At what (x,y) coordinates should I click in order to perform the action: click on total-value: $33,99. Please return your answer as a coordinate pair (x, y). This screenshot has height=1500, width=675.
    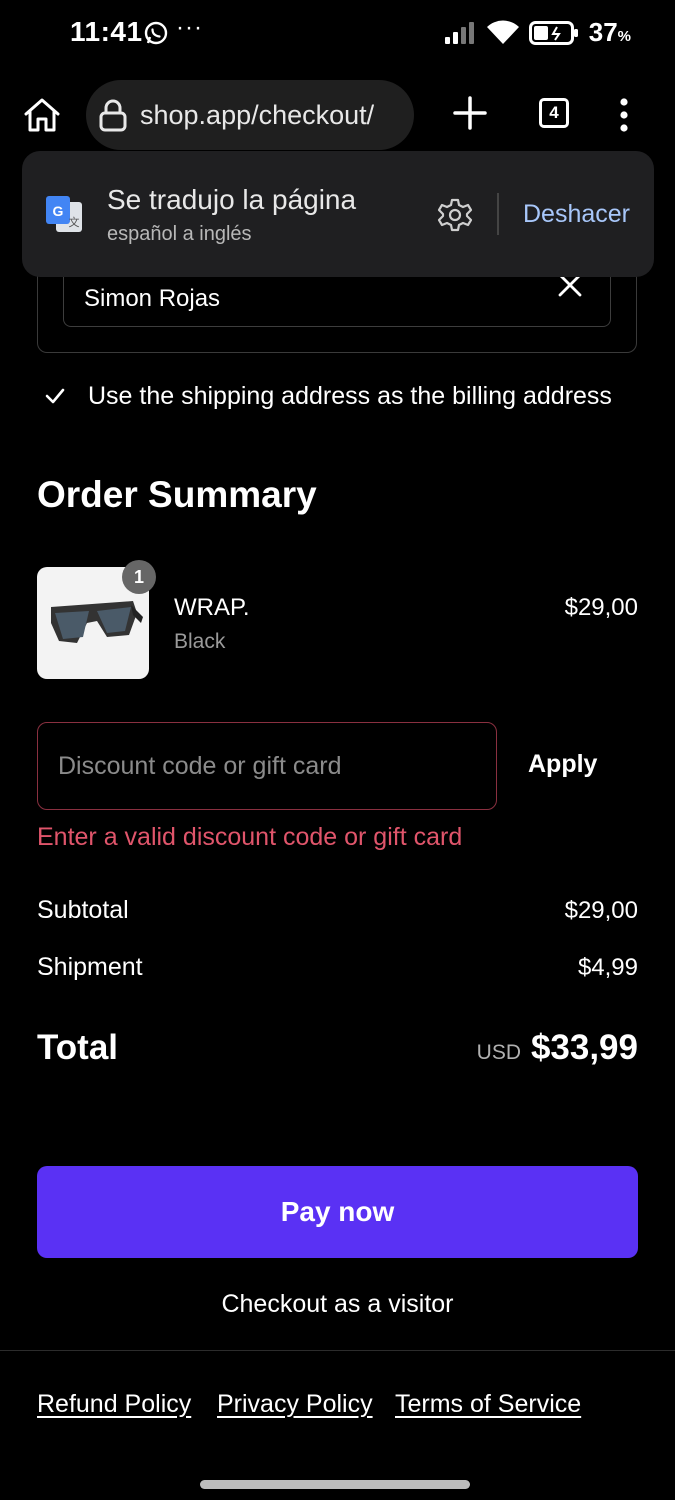
    Looking at the image, I should click on (584, 1047).